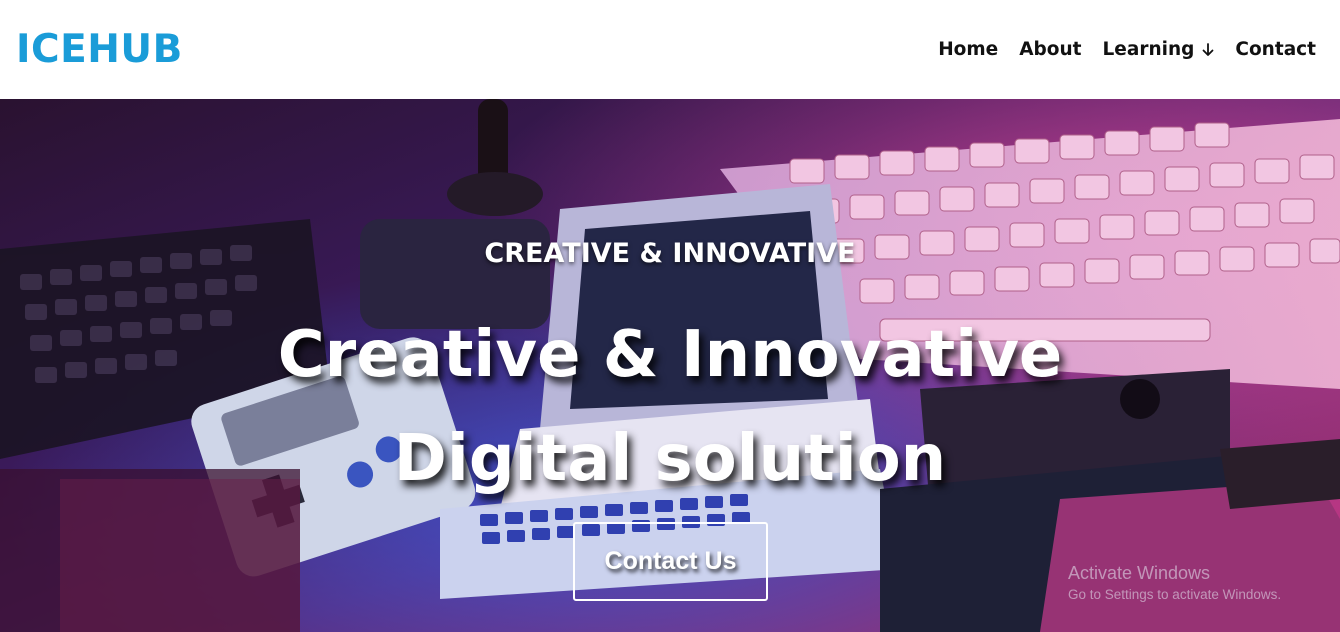 The width and height of the screenshot is (1340, 632). I want to click on nav-about: About, so click(1050, 49).